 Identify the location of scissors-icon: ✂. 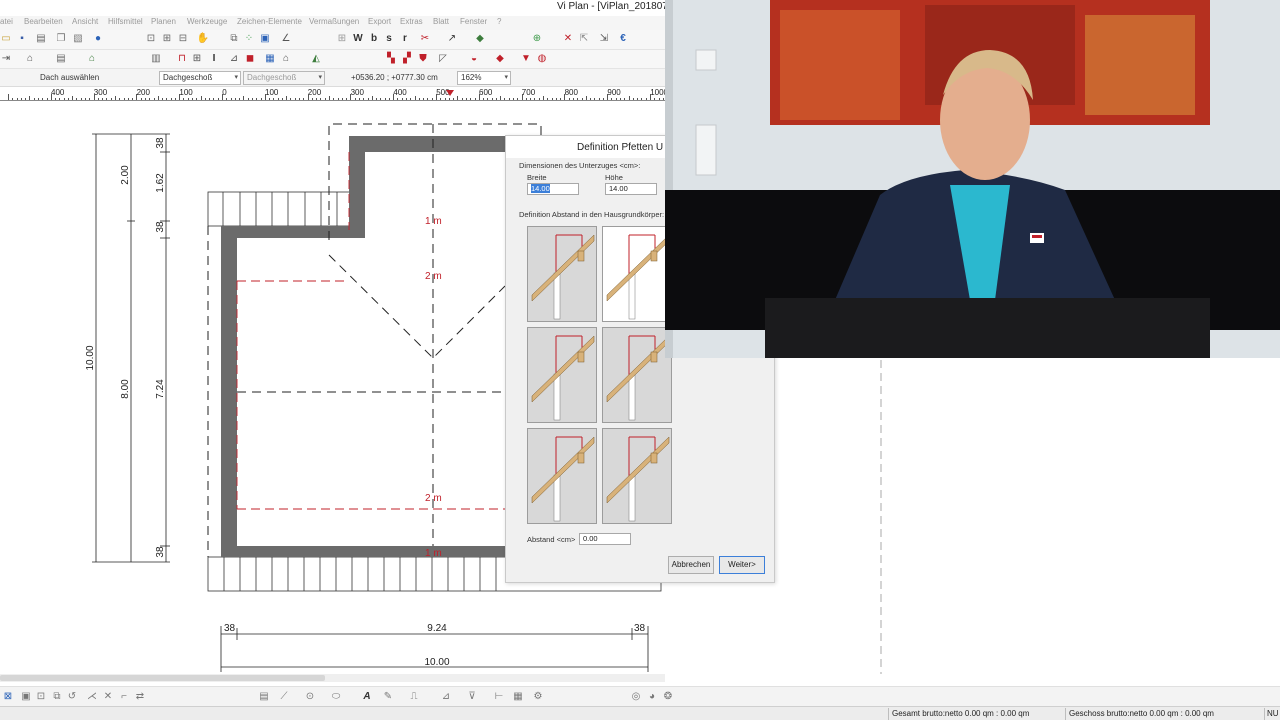
(425, 39).